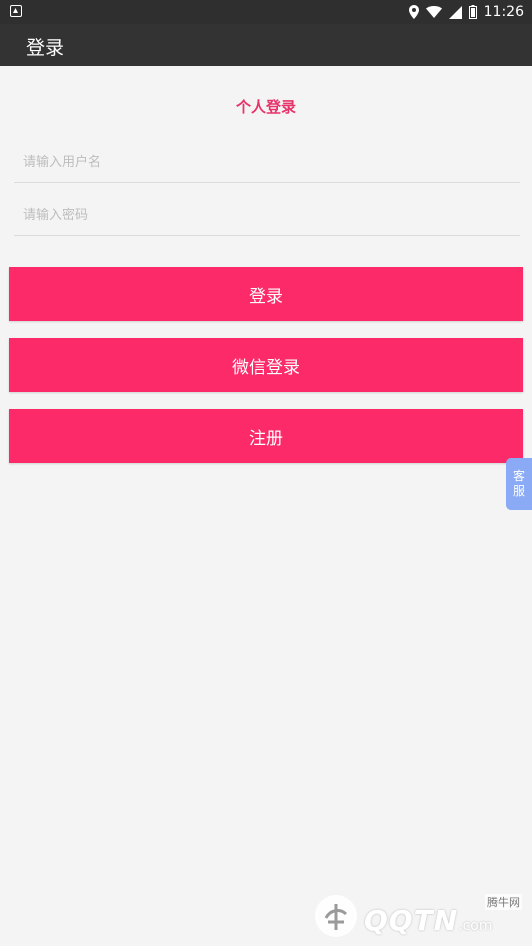  What do you see at coordinates (518, 476) in the screenshot?
I see `customer-service-label-1: 客` at bounding box center [518, 476].